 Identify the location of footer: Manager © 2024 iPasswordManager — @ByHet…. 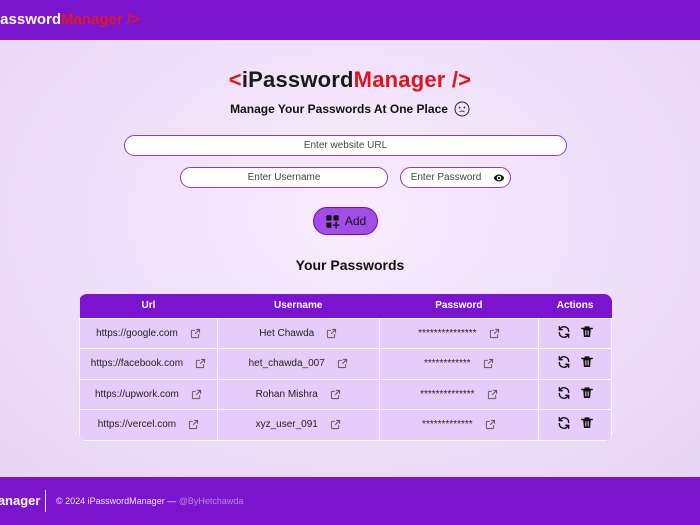
(350, 501).